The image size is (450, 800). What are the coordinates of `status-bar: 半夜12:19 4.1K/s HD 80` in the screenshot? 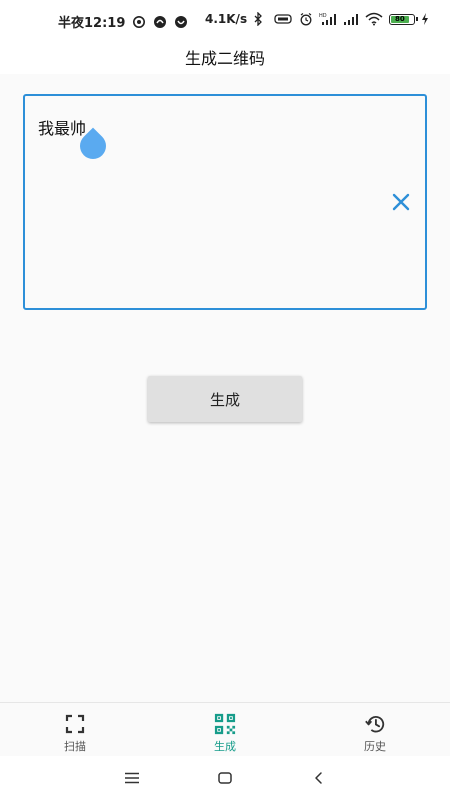 It's located at (225, 20).